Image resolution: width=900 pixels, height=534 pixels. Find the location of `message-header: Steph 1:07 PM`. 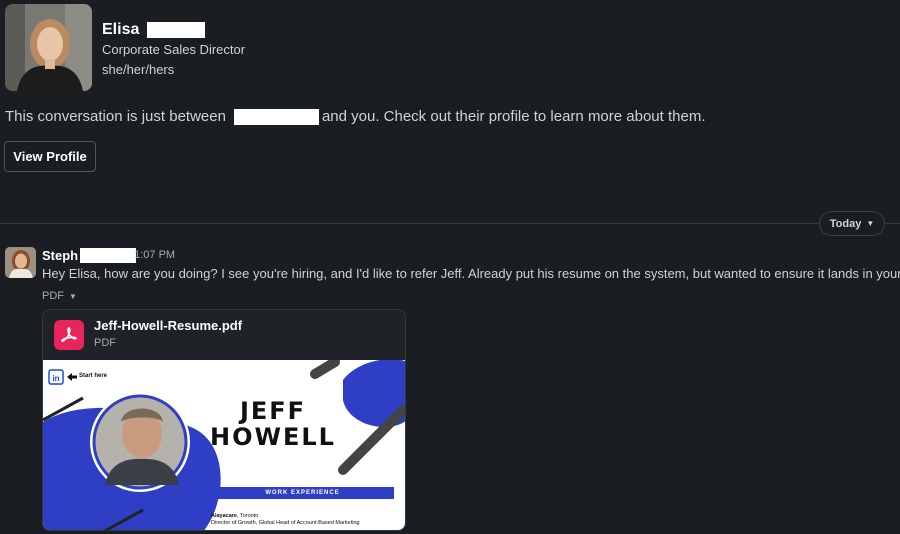

message-header: Steph 1:07 PM is located at coordinates (108, 255).